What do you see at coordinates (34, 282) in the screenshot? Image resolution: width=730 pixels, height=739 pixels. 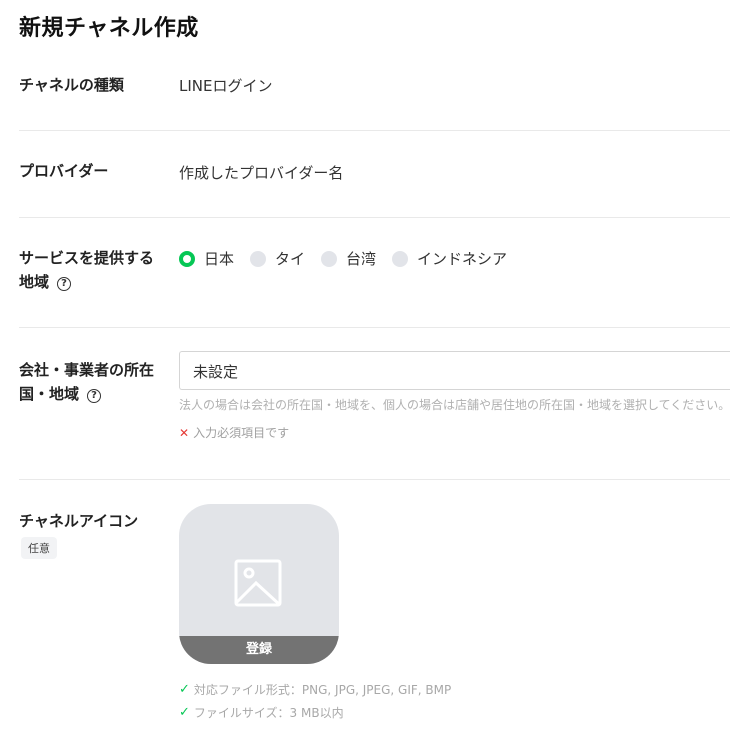 I see `region-label-line2: 地域` at bounding box center [34, 282].